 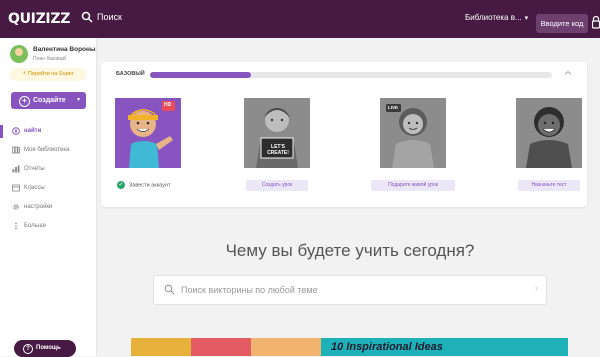 I want to click on sidebar-item-library: Моя библиотека, so click(x=48, y=150).